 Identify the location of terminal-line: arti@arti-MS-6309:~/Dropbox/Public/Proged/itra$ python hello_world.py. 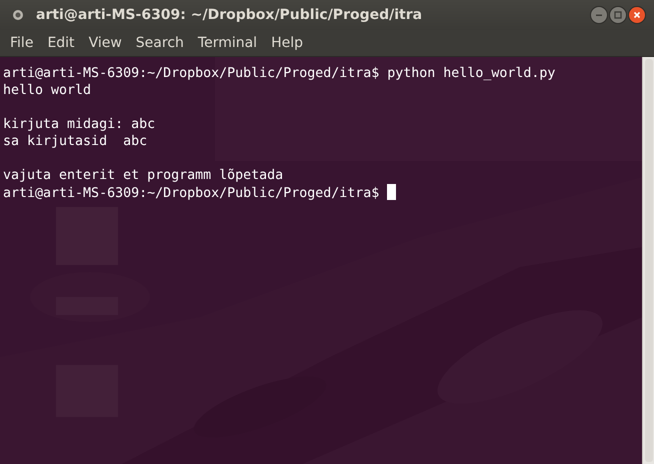
(279, 73).